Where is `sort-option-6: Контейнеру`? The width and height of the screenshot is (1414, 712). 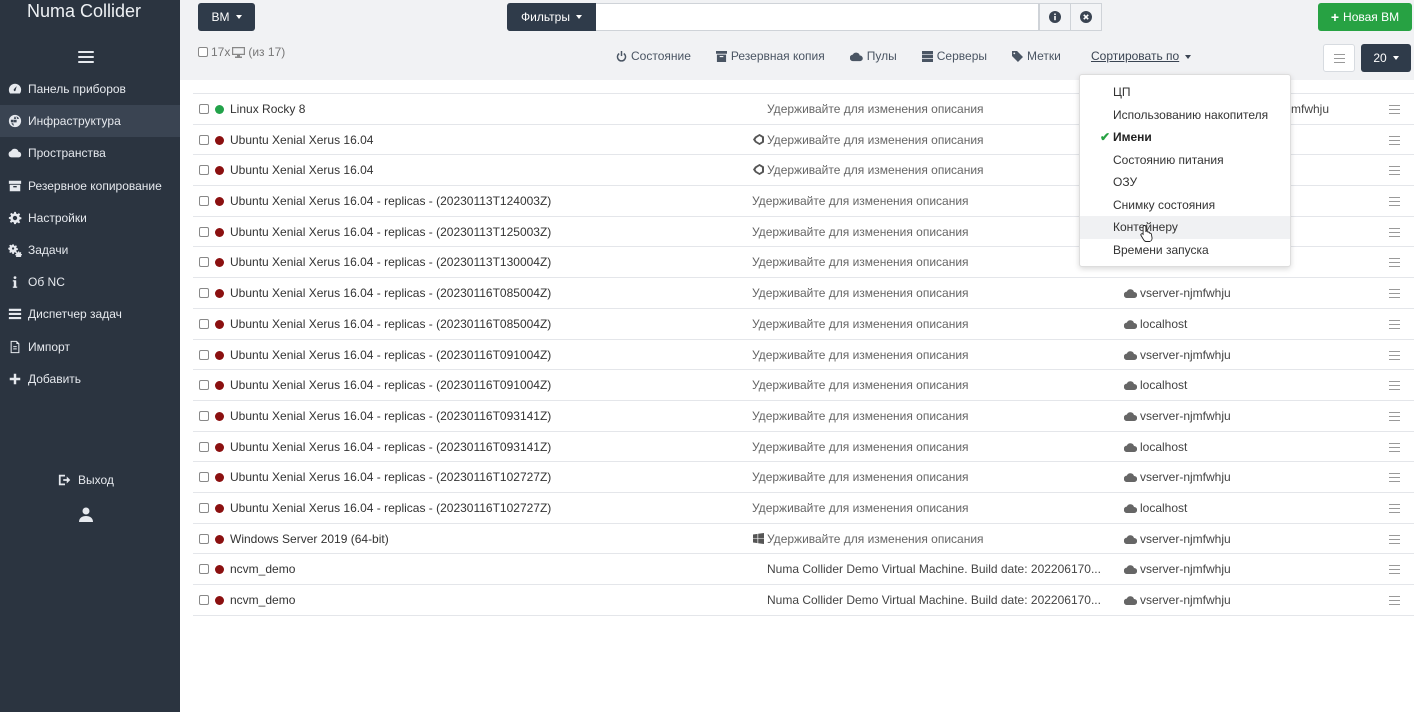
sort-option-6: Контейнеру is located at coordinates (1185, 227).